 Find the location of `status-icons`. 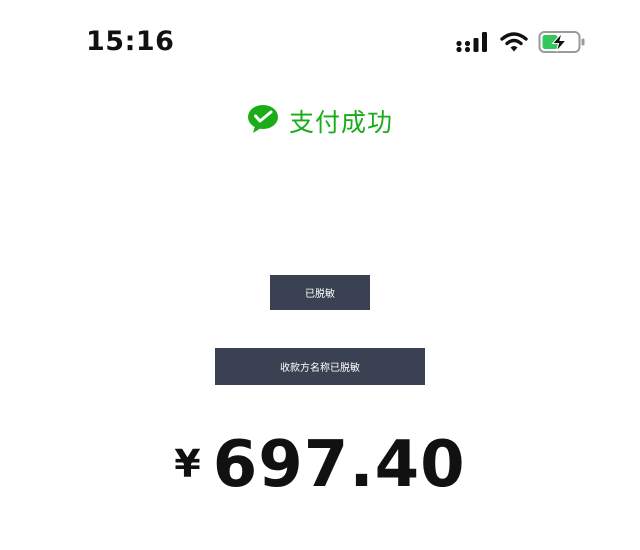

status-icons is located at coordinates (521, 44).